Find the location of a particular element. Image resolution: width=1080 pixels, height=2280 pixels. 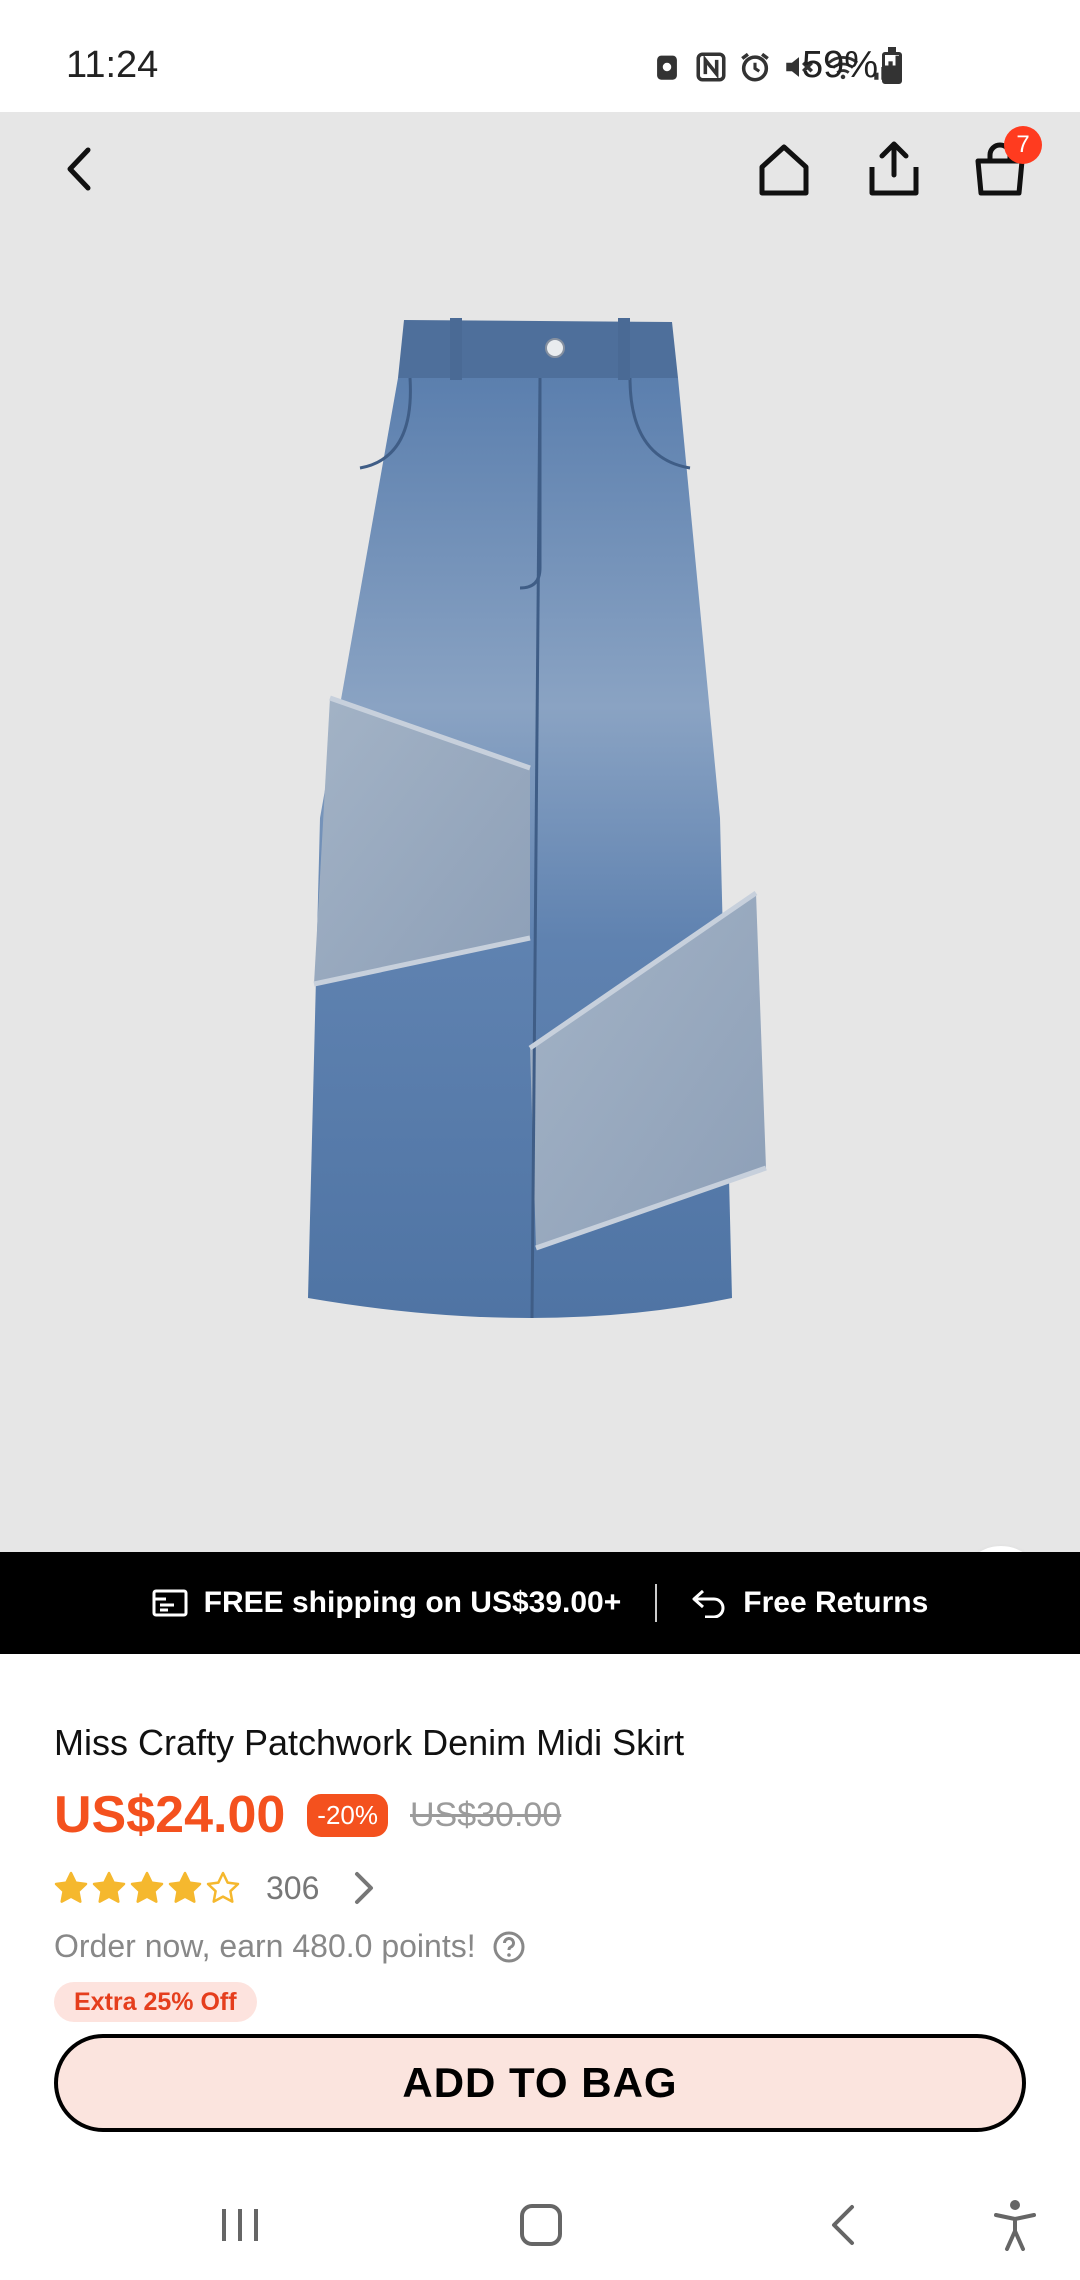

rating-stars is located at coordinates (147, 1888).